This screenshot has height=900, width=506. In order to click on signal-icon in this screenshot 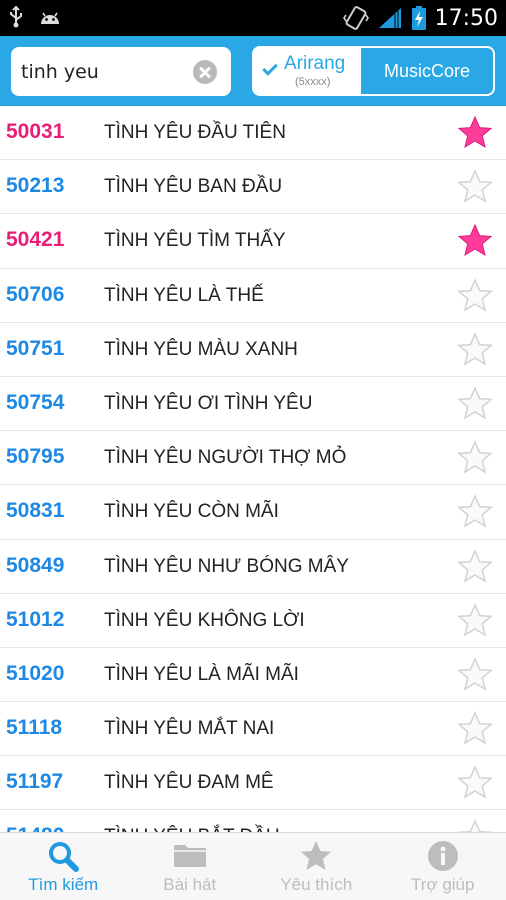, I will do `click(389, 18)`.